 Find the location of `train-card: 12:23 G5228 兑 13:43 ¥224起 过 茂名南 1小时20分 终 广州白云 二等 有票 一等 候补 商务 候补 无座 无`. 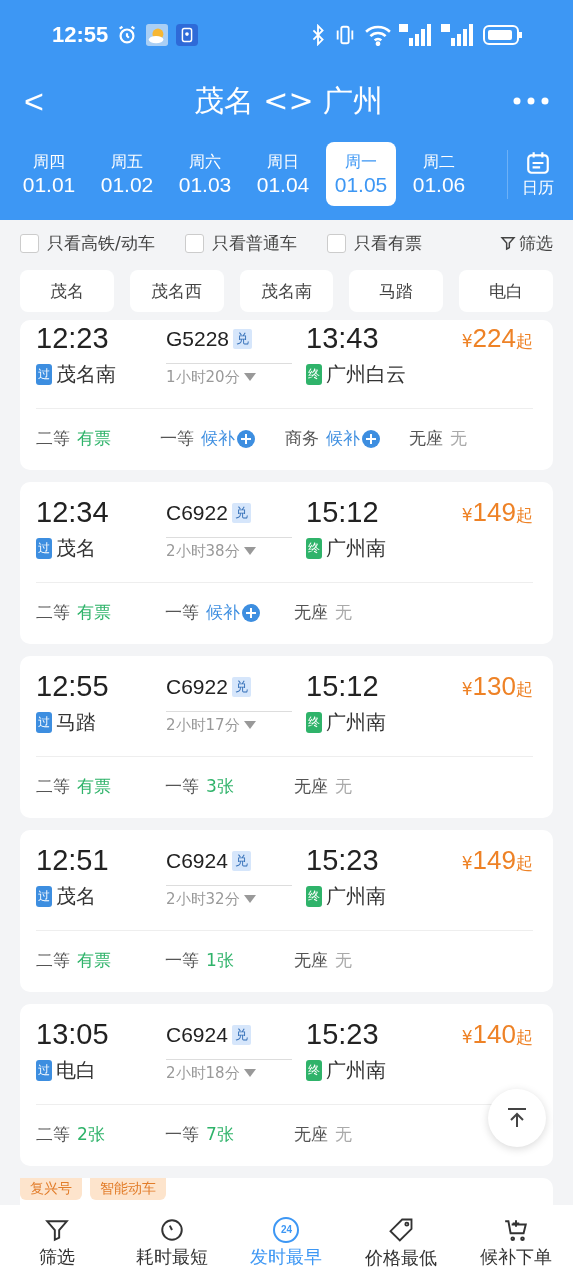

train-card: 12:23 G5228 兑 13:43 ¥224起 过 茂名南 1小时20分 终 广州白云 二等 有票 一等 候补 商务 候补 无座 无 is located at coordinates (286, 395).